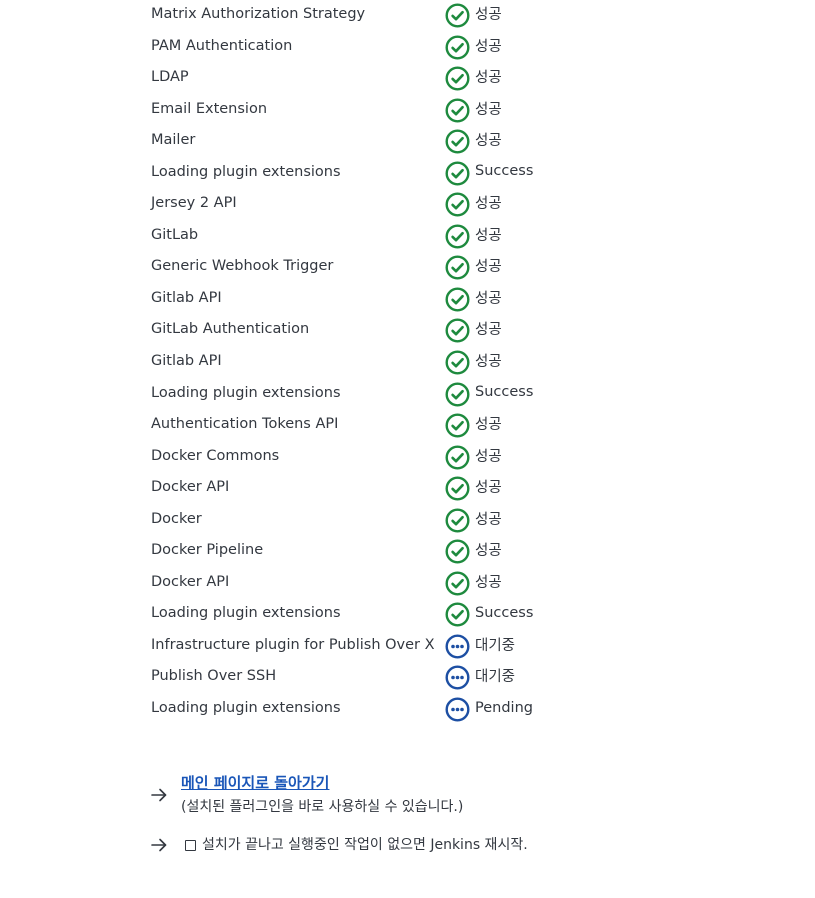 The image size is (815, 898). I want to click on plugin-row: Mailer 성공, so click(451, 142).